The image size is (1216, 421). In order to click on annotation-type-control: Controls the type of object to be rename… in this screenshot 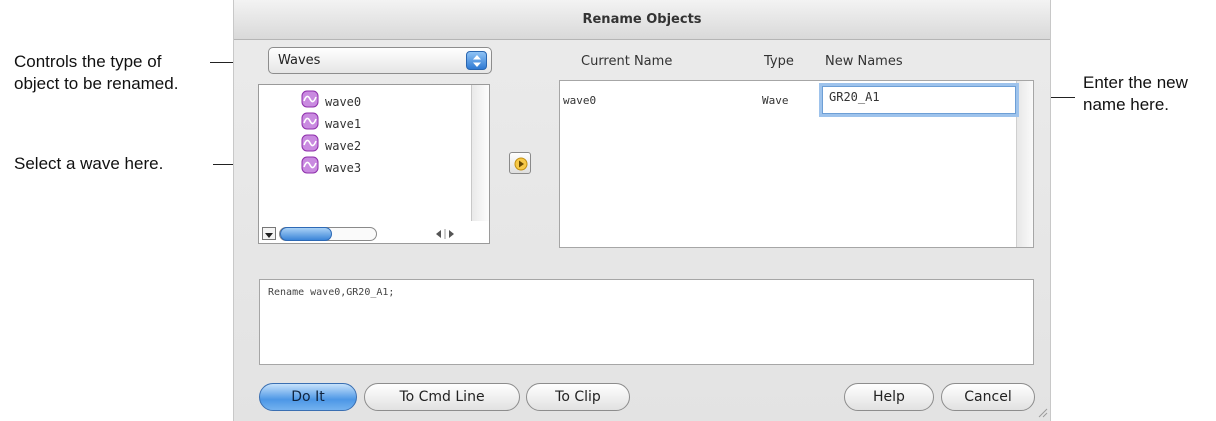, I will do `click(96, 73)`.